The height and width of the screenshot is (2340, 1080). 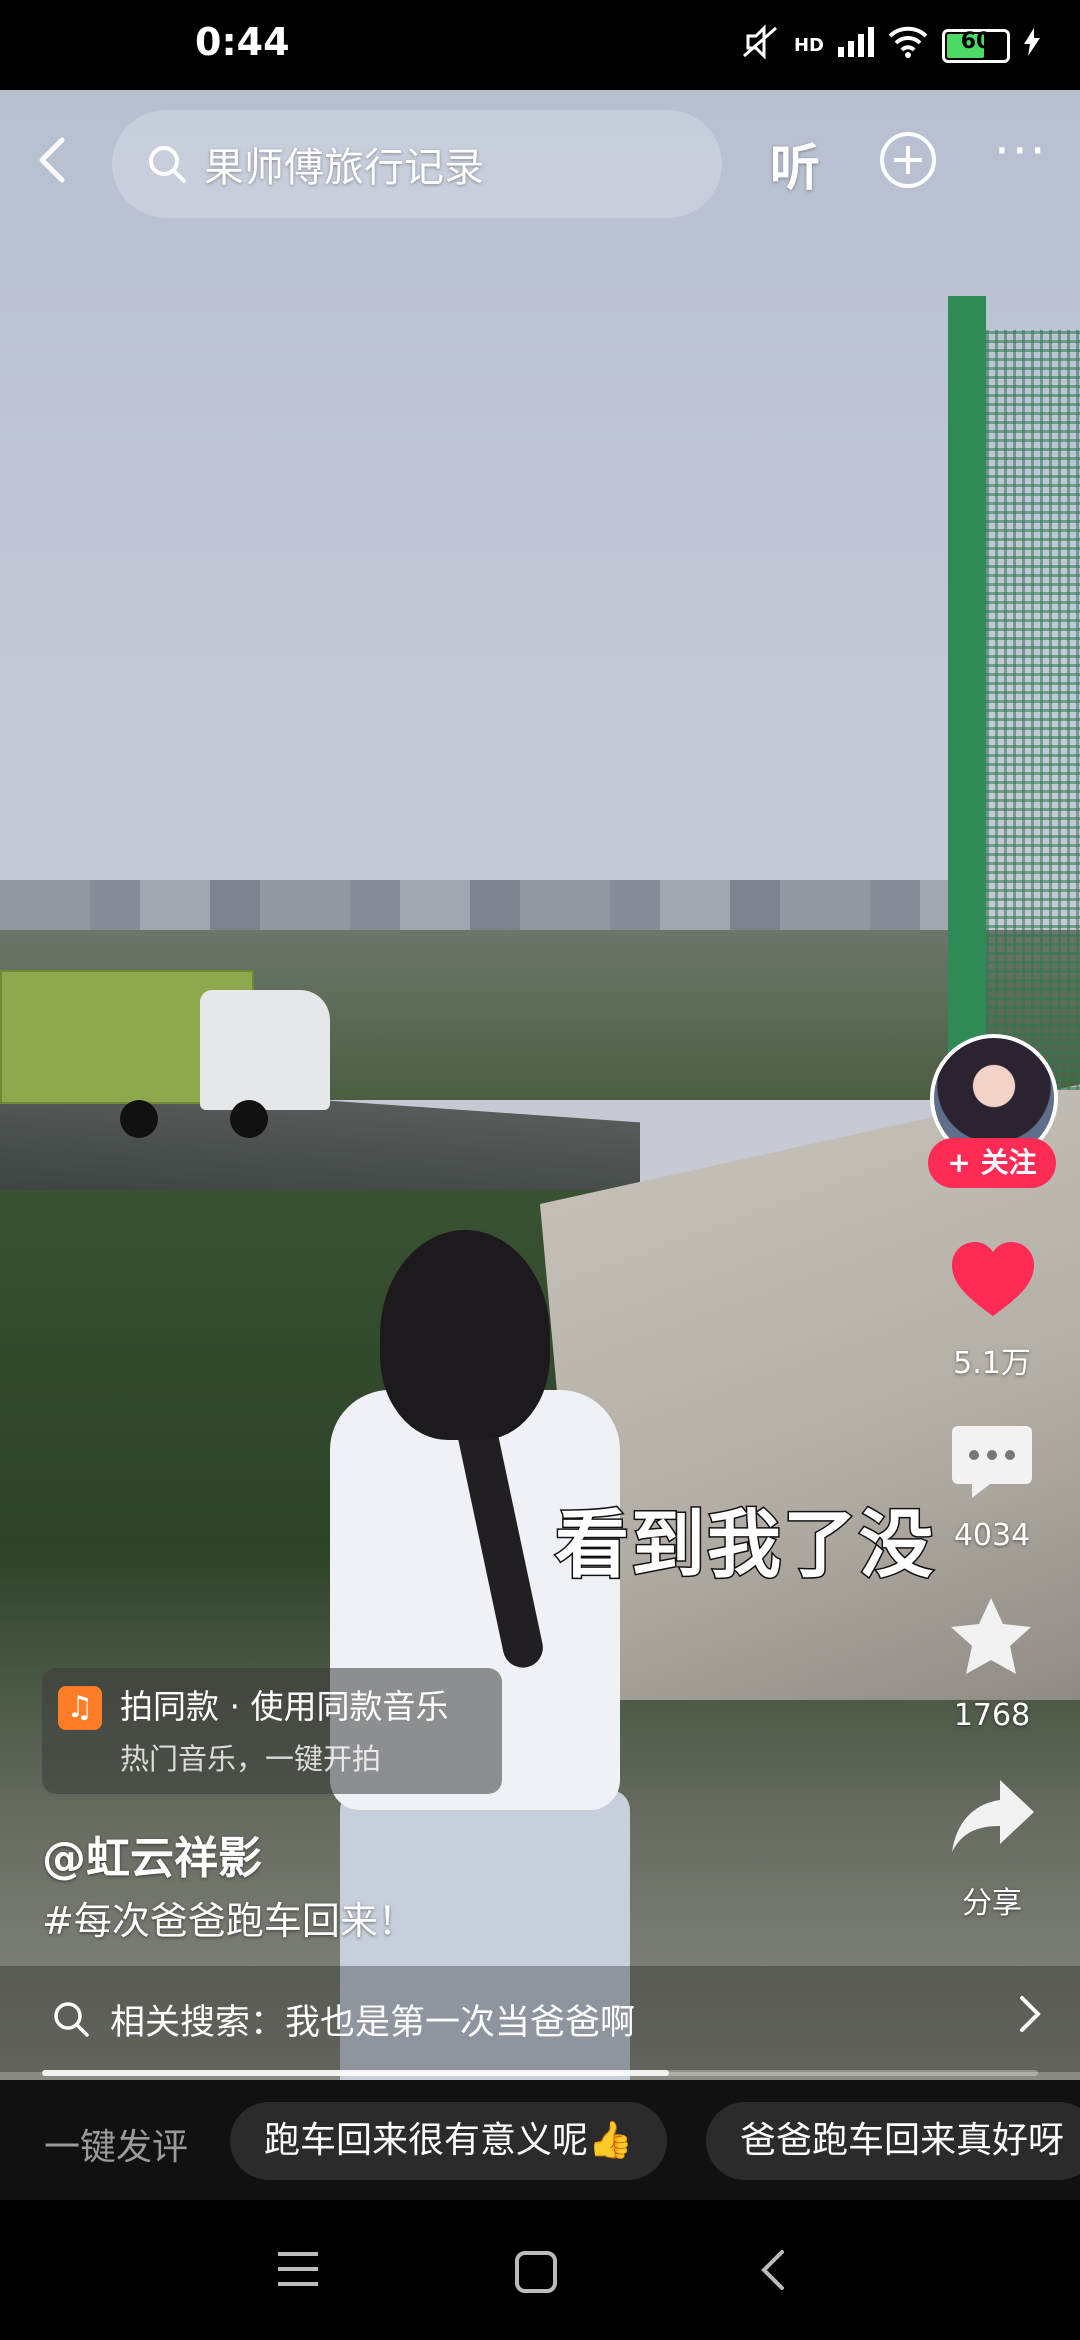 What do you see at coordinates (536, 2274) in the screenshot?
I see `home-icon` at bounding box center [536, 2274].